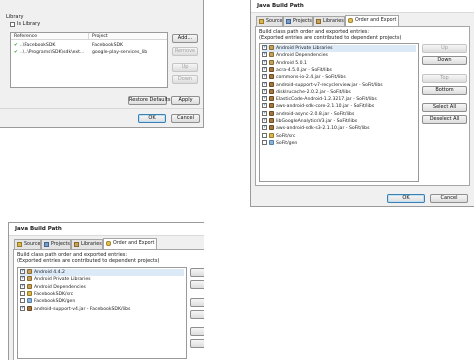 This screenshot has height=360, width=474. I want to click on project-cell: google-play-services_lib, so click(120, 52).